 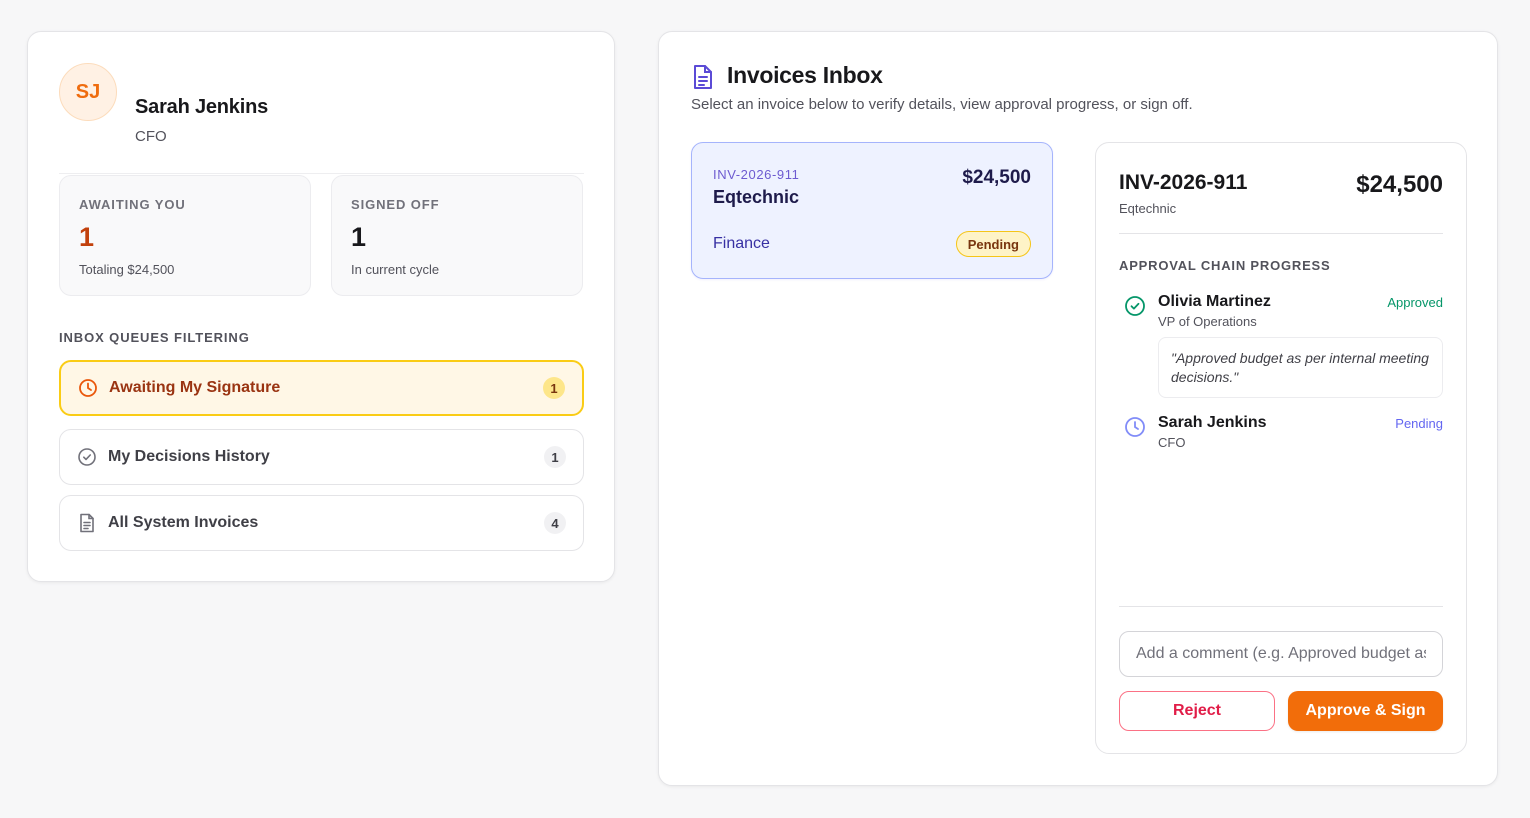 What do you see at coordinates (457, 235) in the screenshot?
I see `stat-signed-off: SIGNED OFF 1 In current cycle` at bounding box center [457, 235].